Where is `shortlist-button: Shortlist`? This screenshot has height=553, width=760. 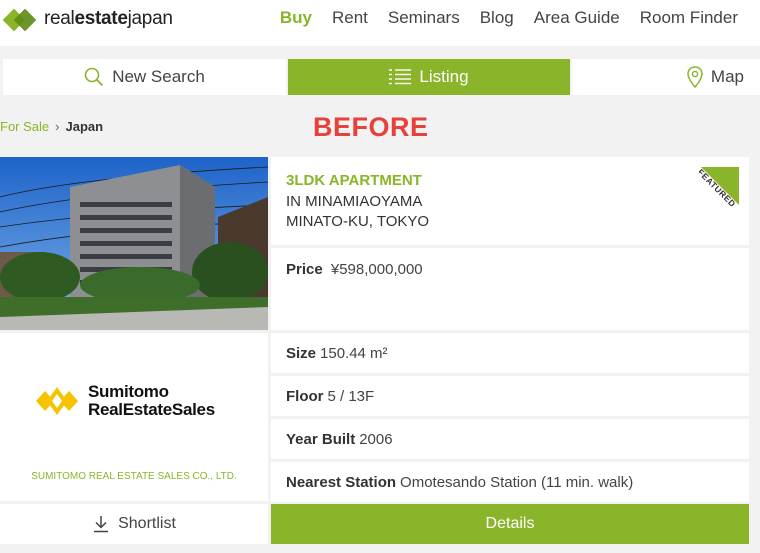
shortlist-button: Shortlist is located at coordinates (134, 524).